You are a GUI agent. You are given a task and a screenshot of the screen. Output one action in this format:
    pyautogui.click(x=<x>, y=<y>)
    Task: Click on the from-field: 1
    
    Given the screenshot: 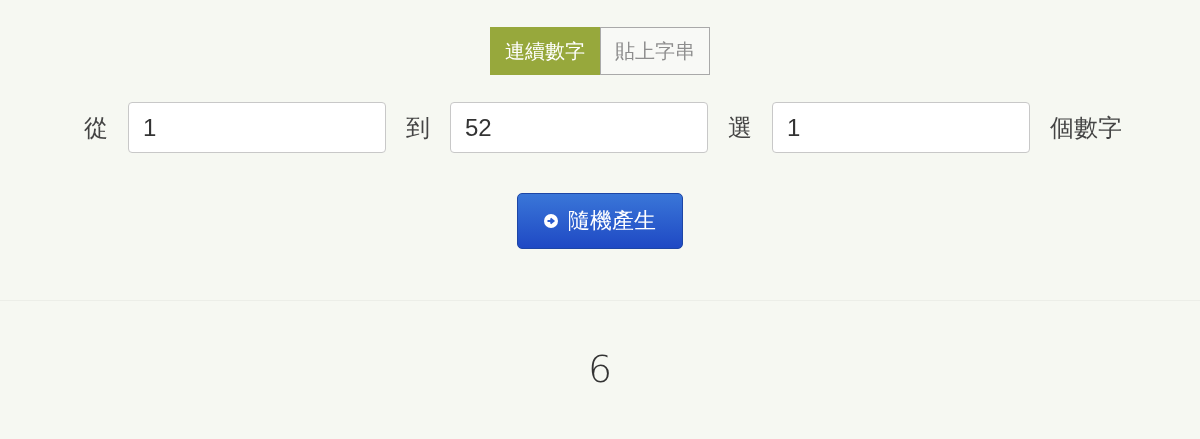 What is the action you would take?
    pyautogui.click(x=257, y=127)
    